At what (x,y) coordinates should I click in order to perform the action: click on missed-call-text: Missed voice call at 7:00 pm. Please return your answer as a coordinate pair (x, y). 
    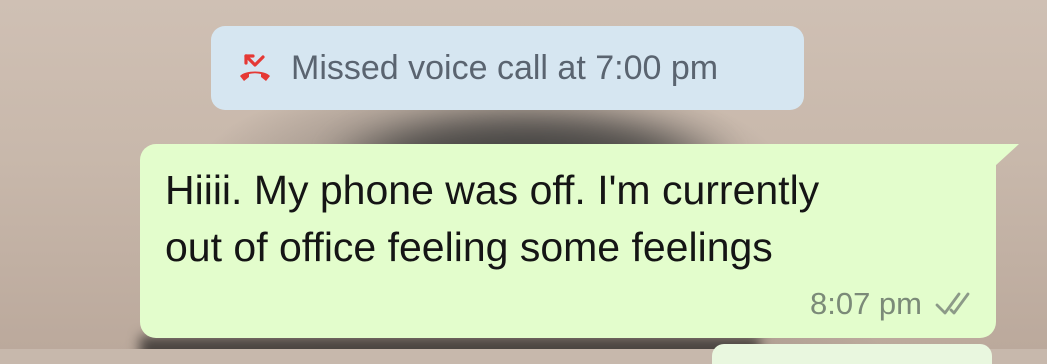
    Looking at the image, I should click on (505, 67).